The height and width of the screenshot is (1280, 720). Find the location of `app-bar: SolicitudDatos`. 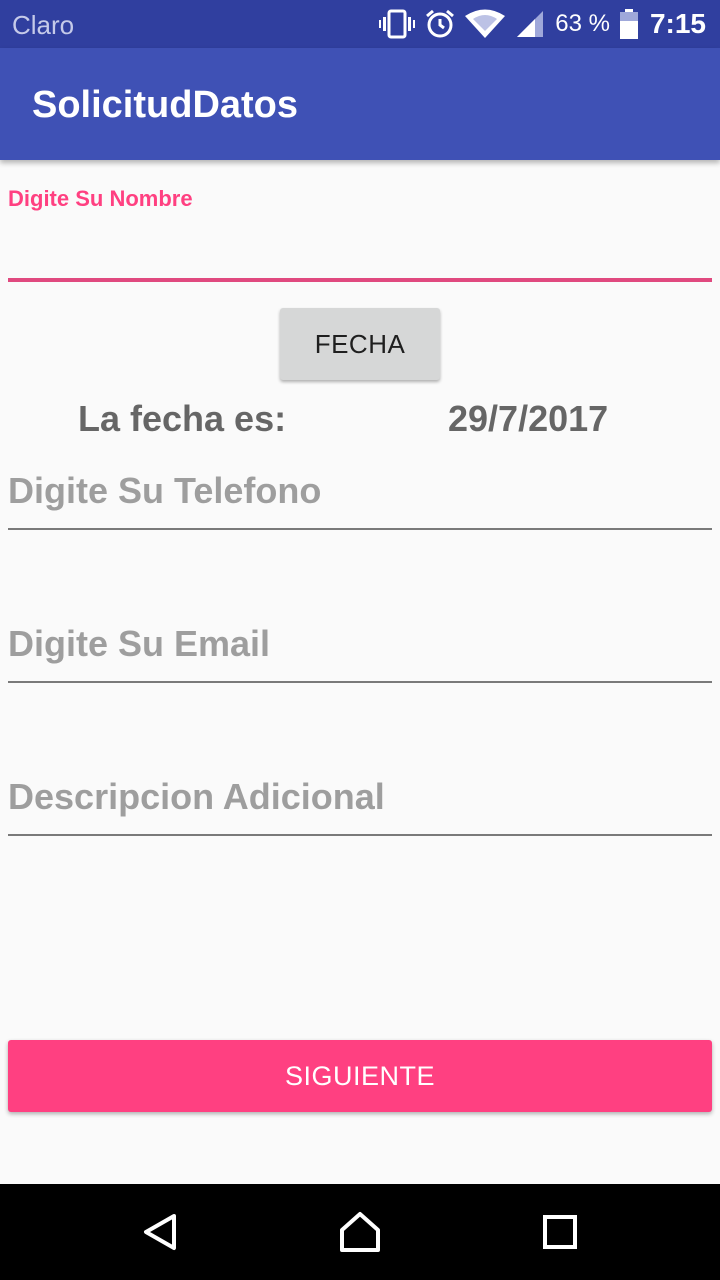

app-bar: SolicitudDatos is located at coordinates (360, 104).